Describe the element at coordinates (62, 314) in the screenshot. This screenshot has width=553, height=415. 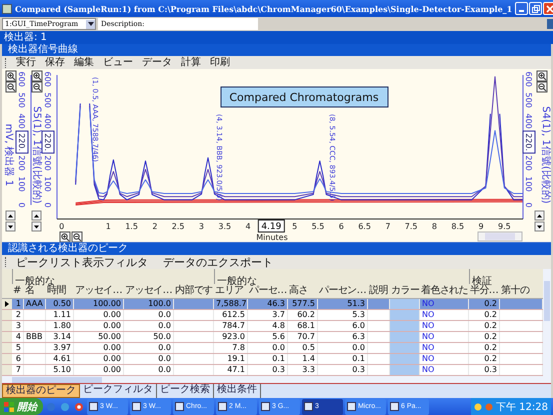
I see `table-cell: 1.11` at that location.